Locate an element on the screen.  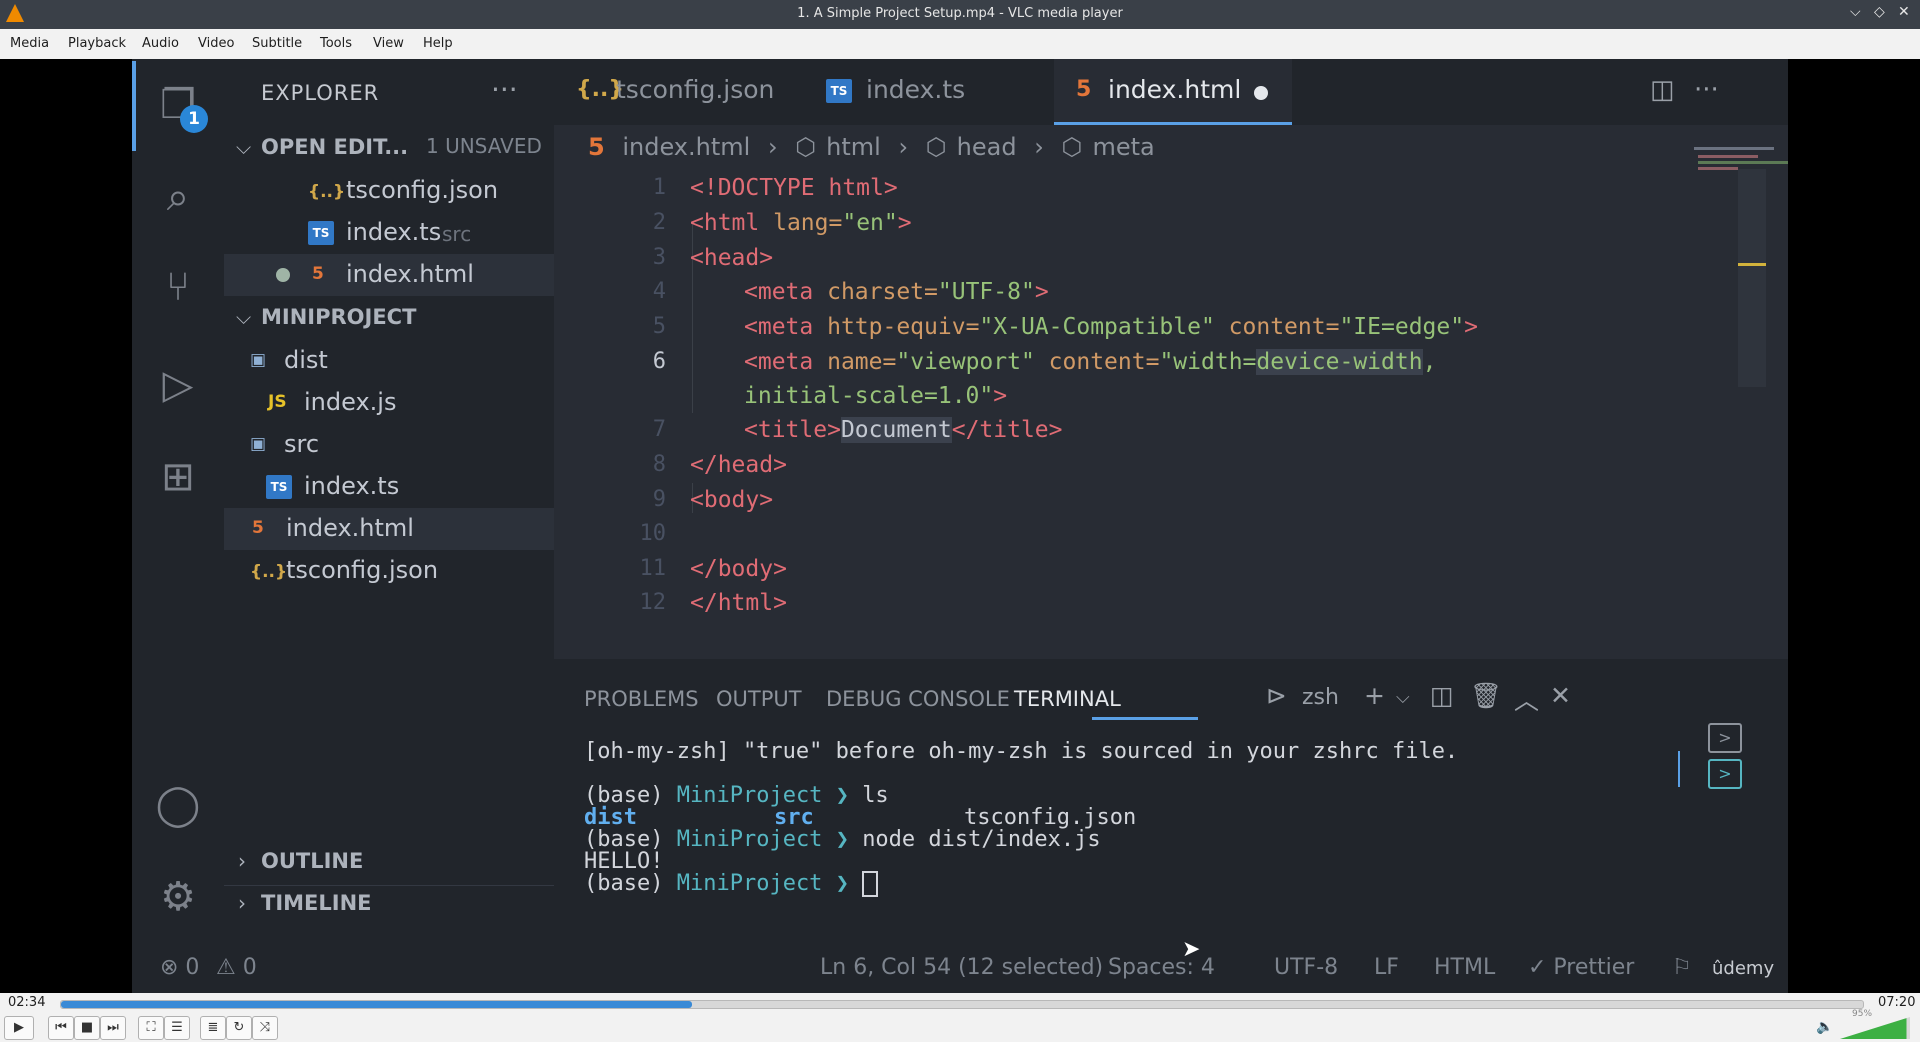
line-number: 5 is located at coordinates (659, 326).